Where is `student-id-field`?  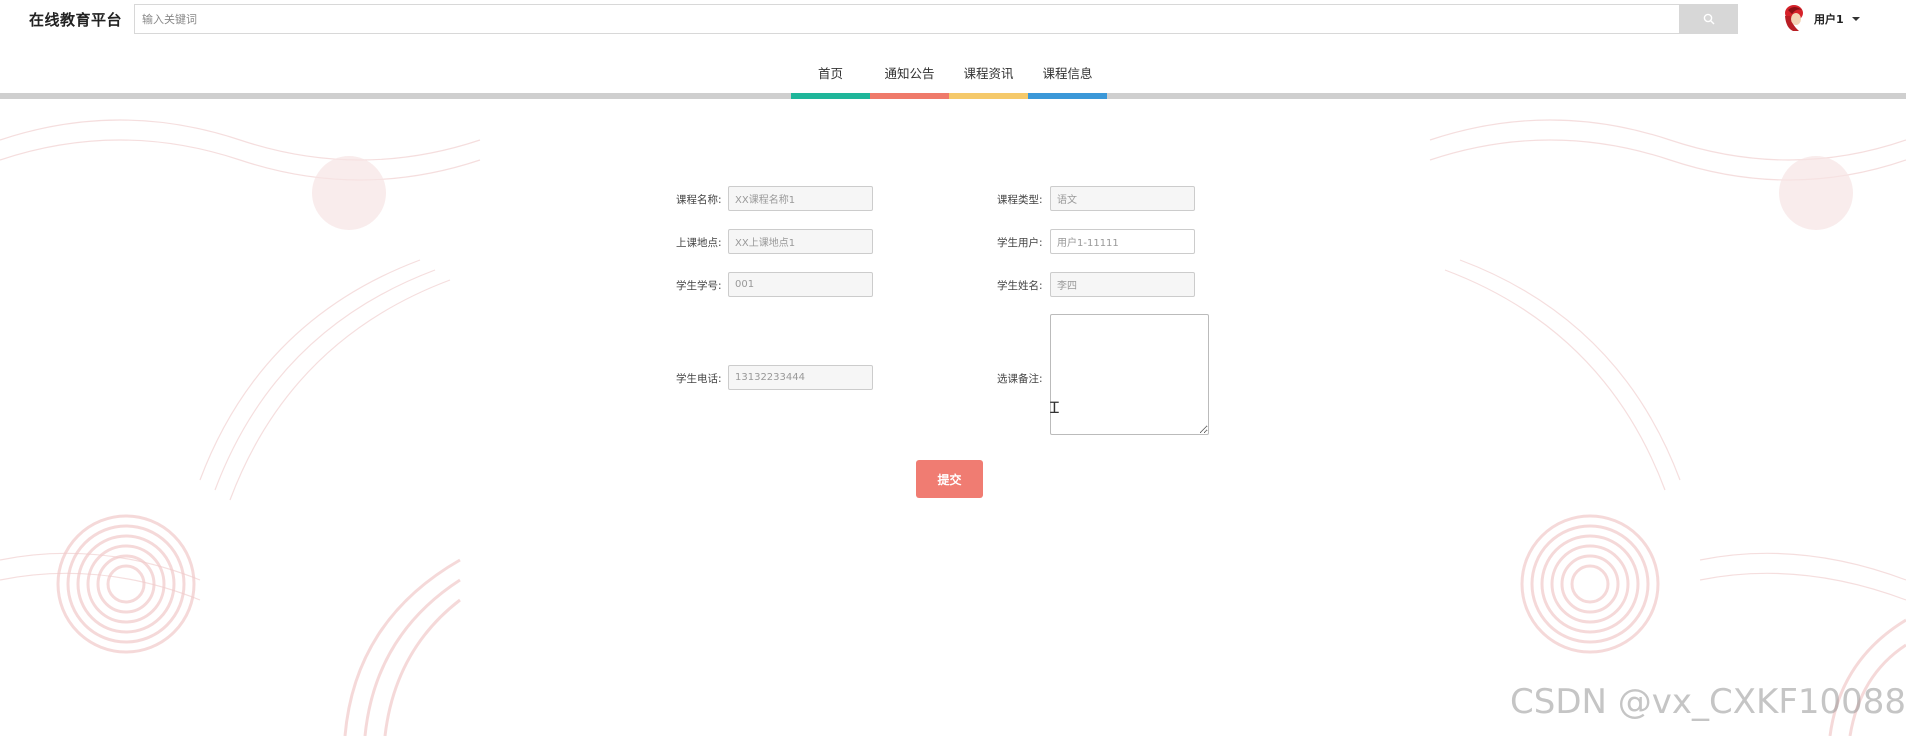
student-id-field is located at coordinates (800, 284).